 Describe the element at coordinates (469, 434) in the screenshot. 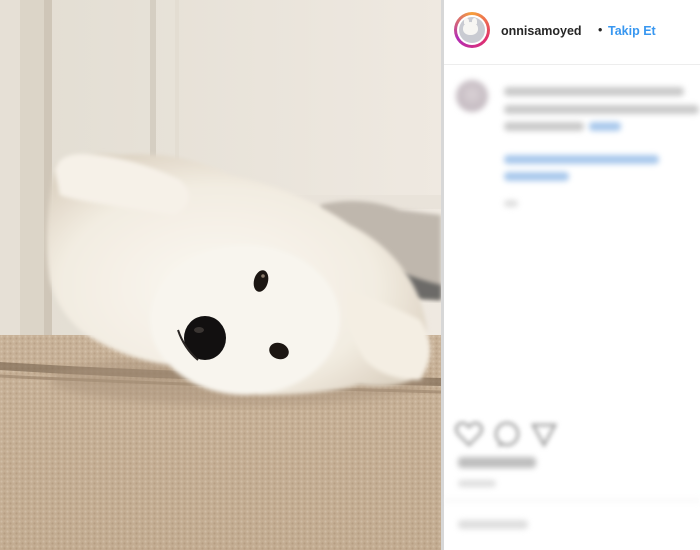

I see `heart-icon` at that location.